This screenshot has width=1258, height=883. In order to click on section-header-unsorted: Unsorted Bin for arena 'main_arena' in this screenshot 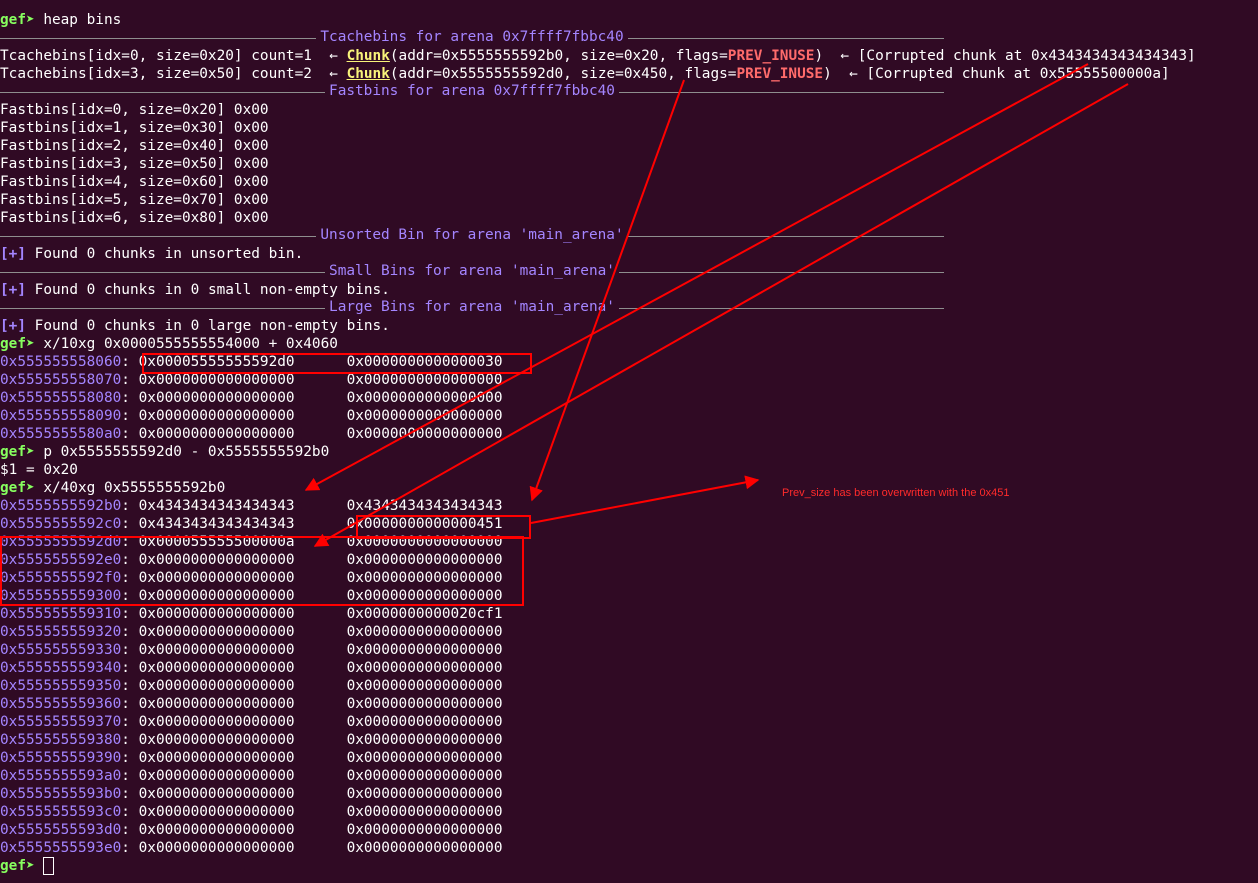, I will do `click(629, 236)`.